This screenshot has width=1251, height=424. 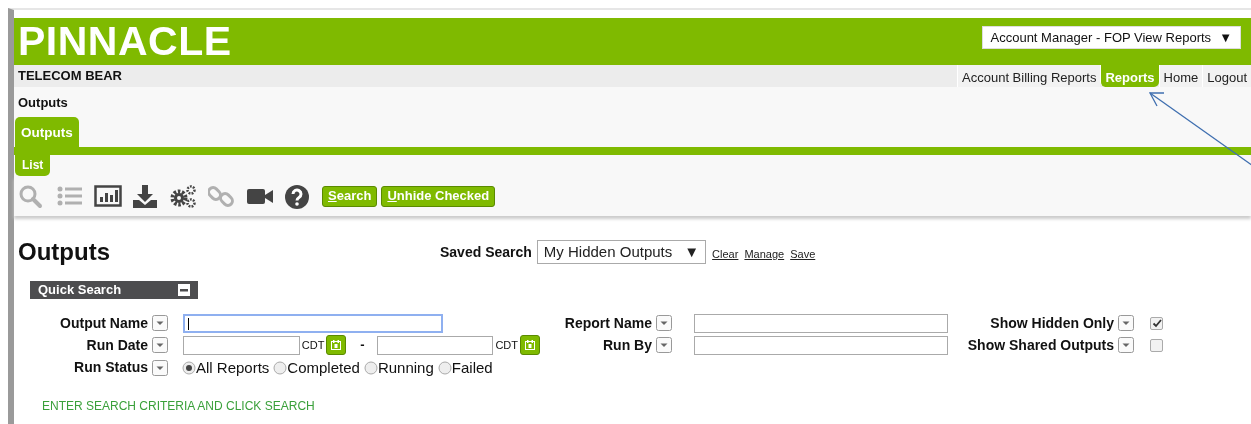 I want to click on saved-search-link: Save, so click(x=803, y=254).